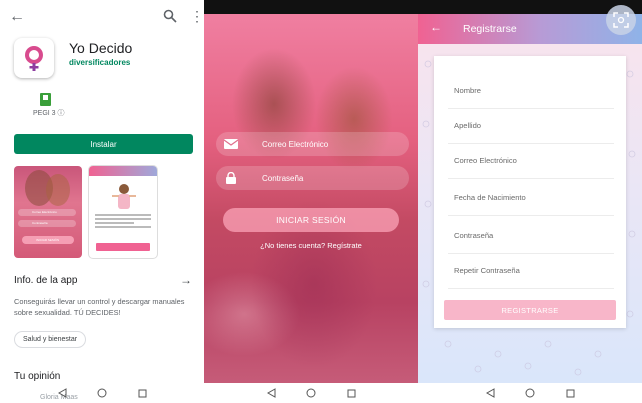 This screenshot has width=642, height=403. What do you see at coordinates (103, 144) in the screenshot?
I see `install-button: Instalar` at bounding box center [103, 144].